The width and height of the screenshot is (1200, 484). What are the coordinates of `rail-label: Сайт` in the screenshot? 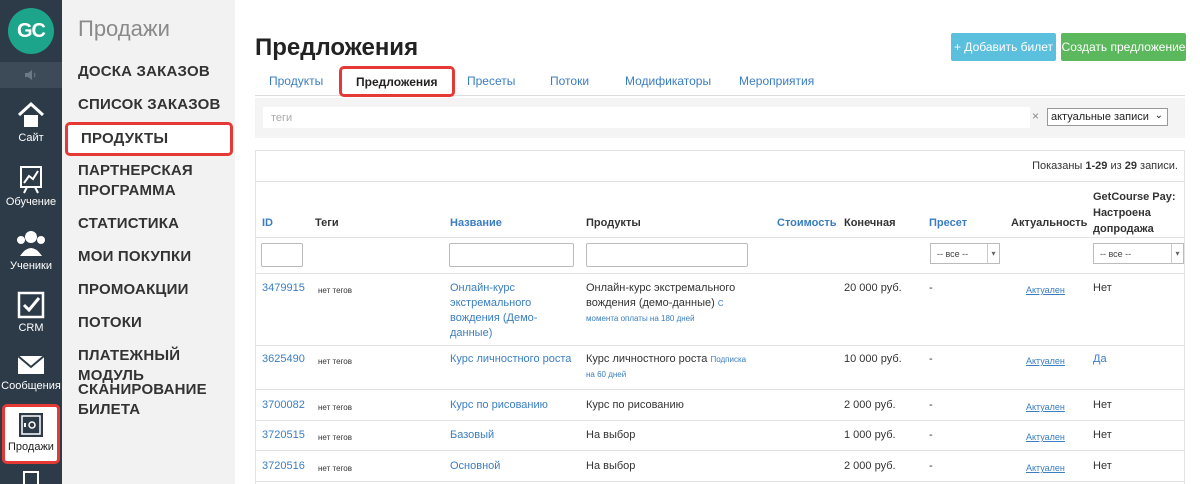 It's located at (31, 138).